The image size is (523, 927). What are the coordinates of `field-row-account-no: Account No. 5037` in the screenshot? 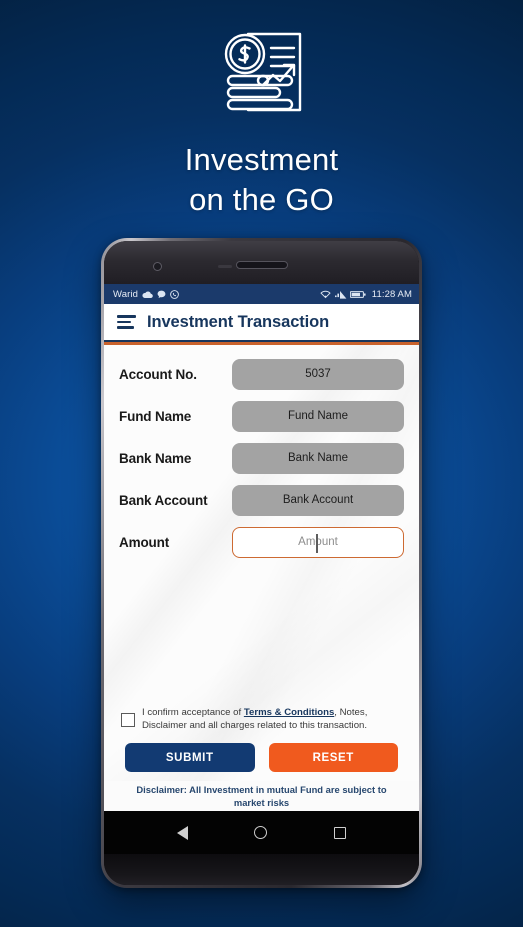 It's located at (261, 374).